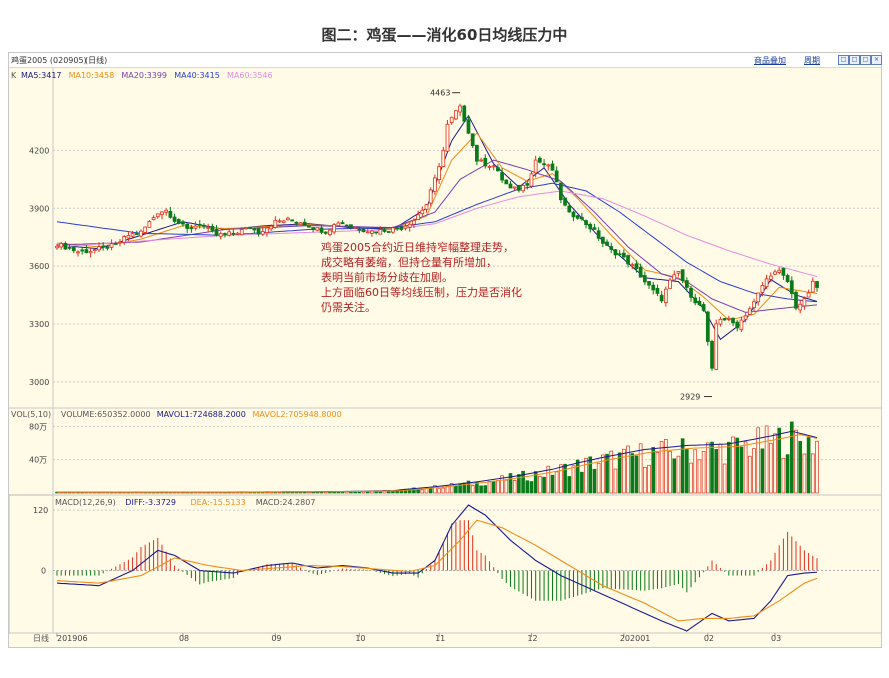  Describe the element at coordinates (41, 75) in the screenshot. I see `ma-legend-item: MA5:3417` at that location.